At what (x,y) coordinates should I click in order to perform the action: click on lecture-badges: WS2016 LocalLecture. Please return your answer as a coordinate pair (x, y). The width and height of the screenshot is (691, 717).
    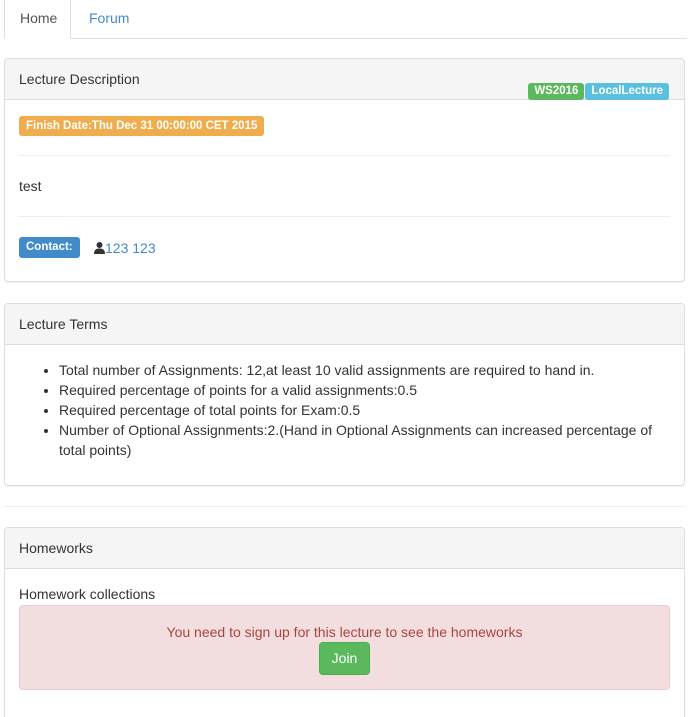
    Looking at the image, I should click on (598, 89).